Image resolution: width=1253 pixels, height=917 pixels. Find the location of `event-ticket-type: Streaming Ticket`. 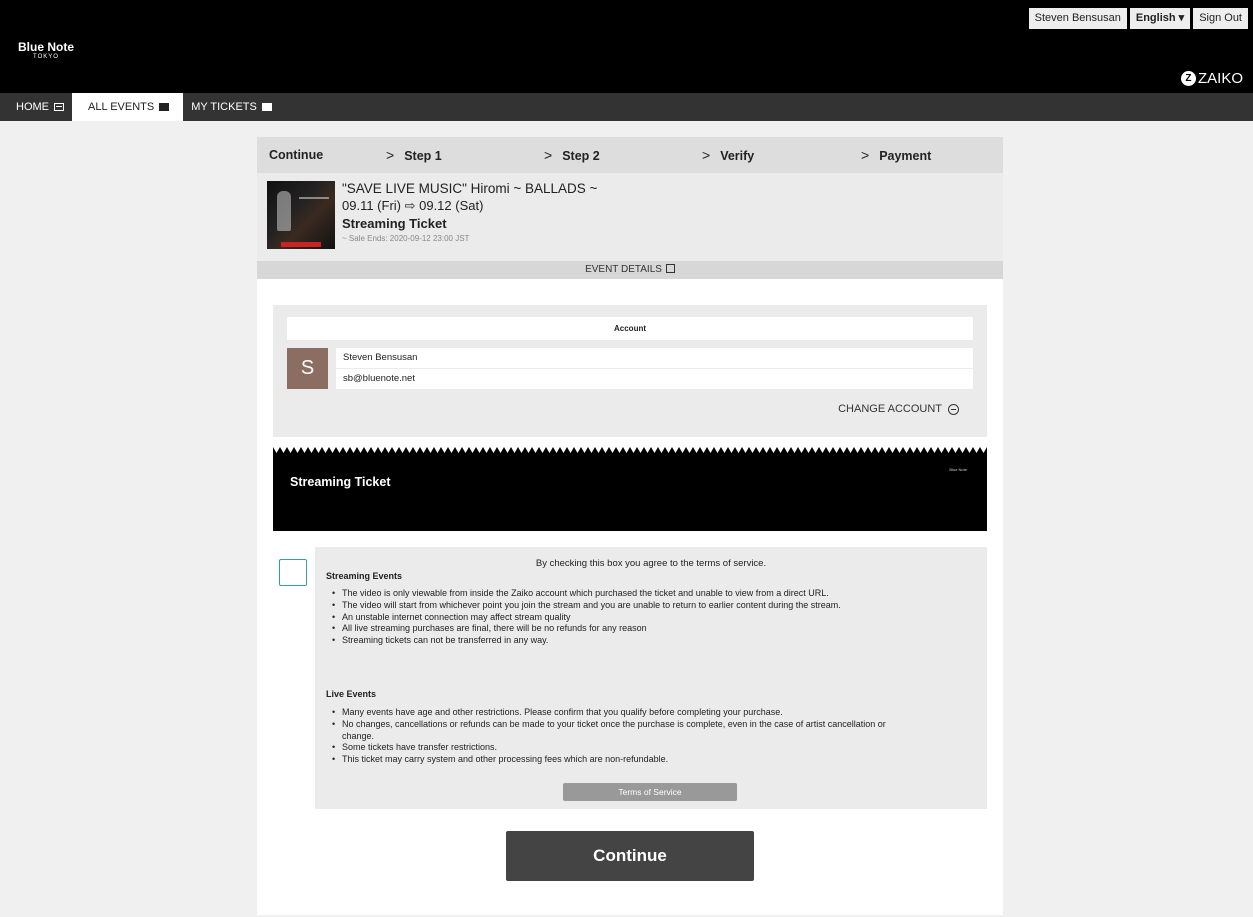

event-ticket-type: Streaming Ticket is located at coordinates (394, 223).